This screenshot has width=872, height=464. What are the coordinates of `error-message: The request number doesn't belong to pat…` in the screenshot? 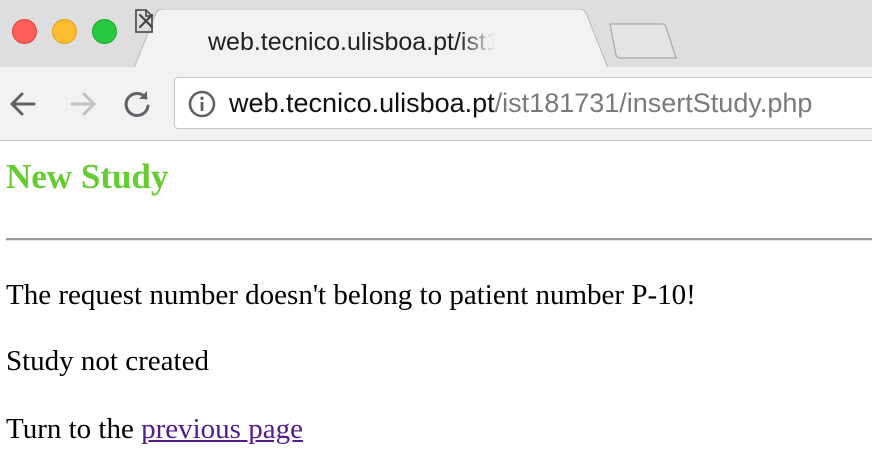 It's located at (351, 295).